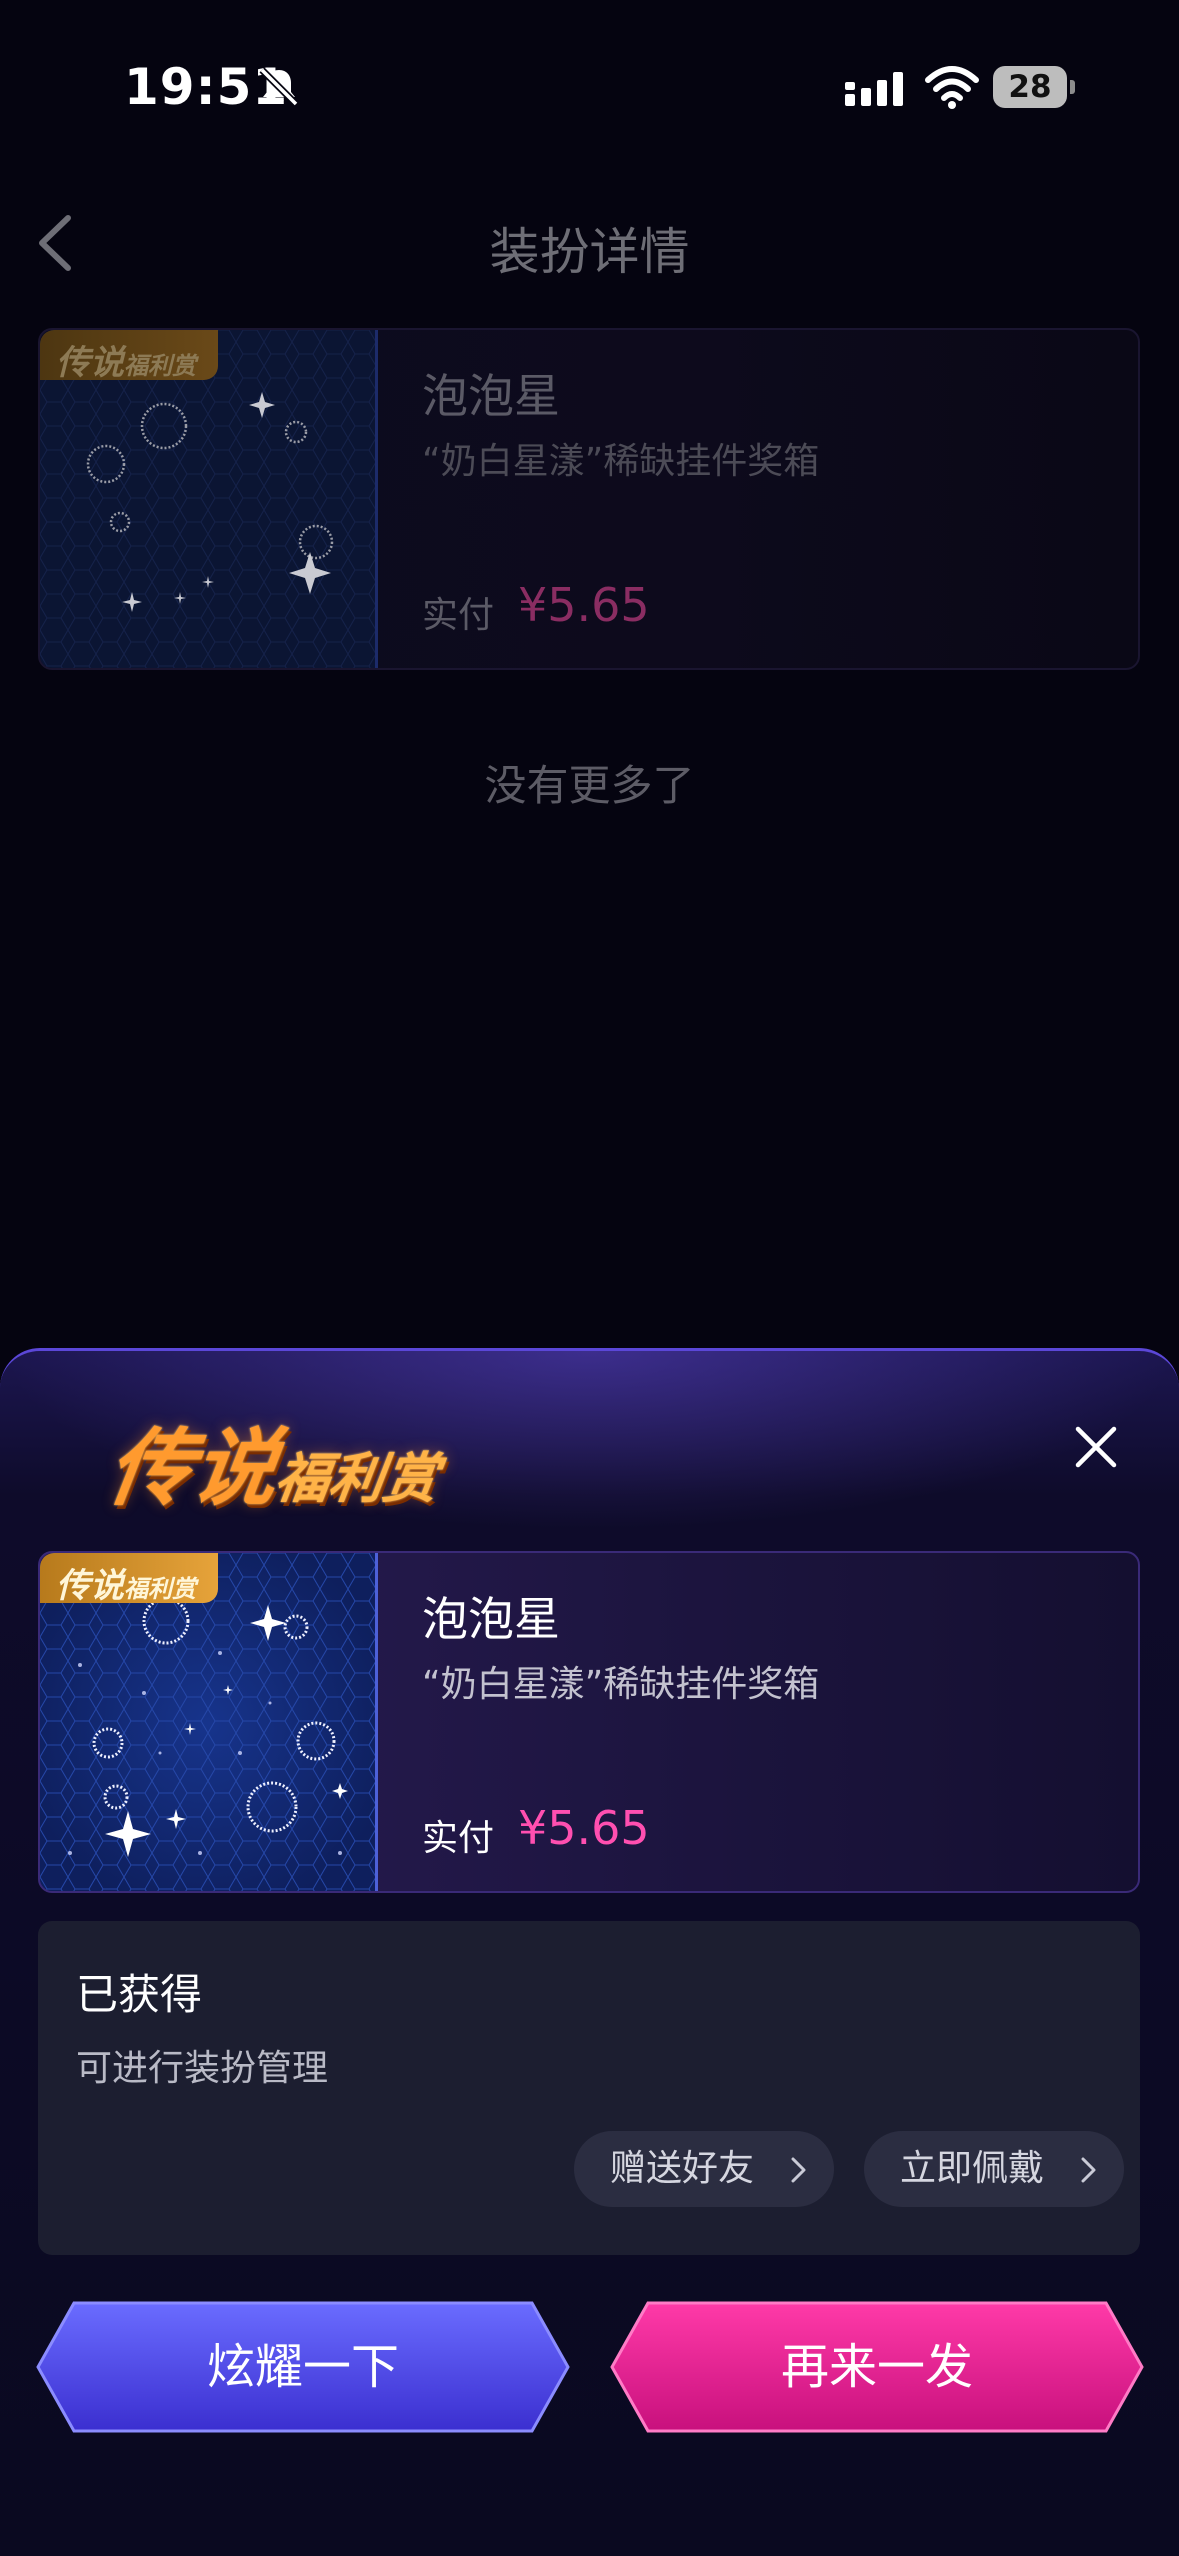 Image resolution: width=1179 pixels, height=2556 pixels. I want to click on item-card: 传说福利赏 泡泡星 “奶白星漾”稀缺挂件奖箱 实付 ¥5.65, so click(589, 499).